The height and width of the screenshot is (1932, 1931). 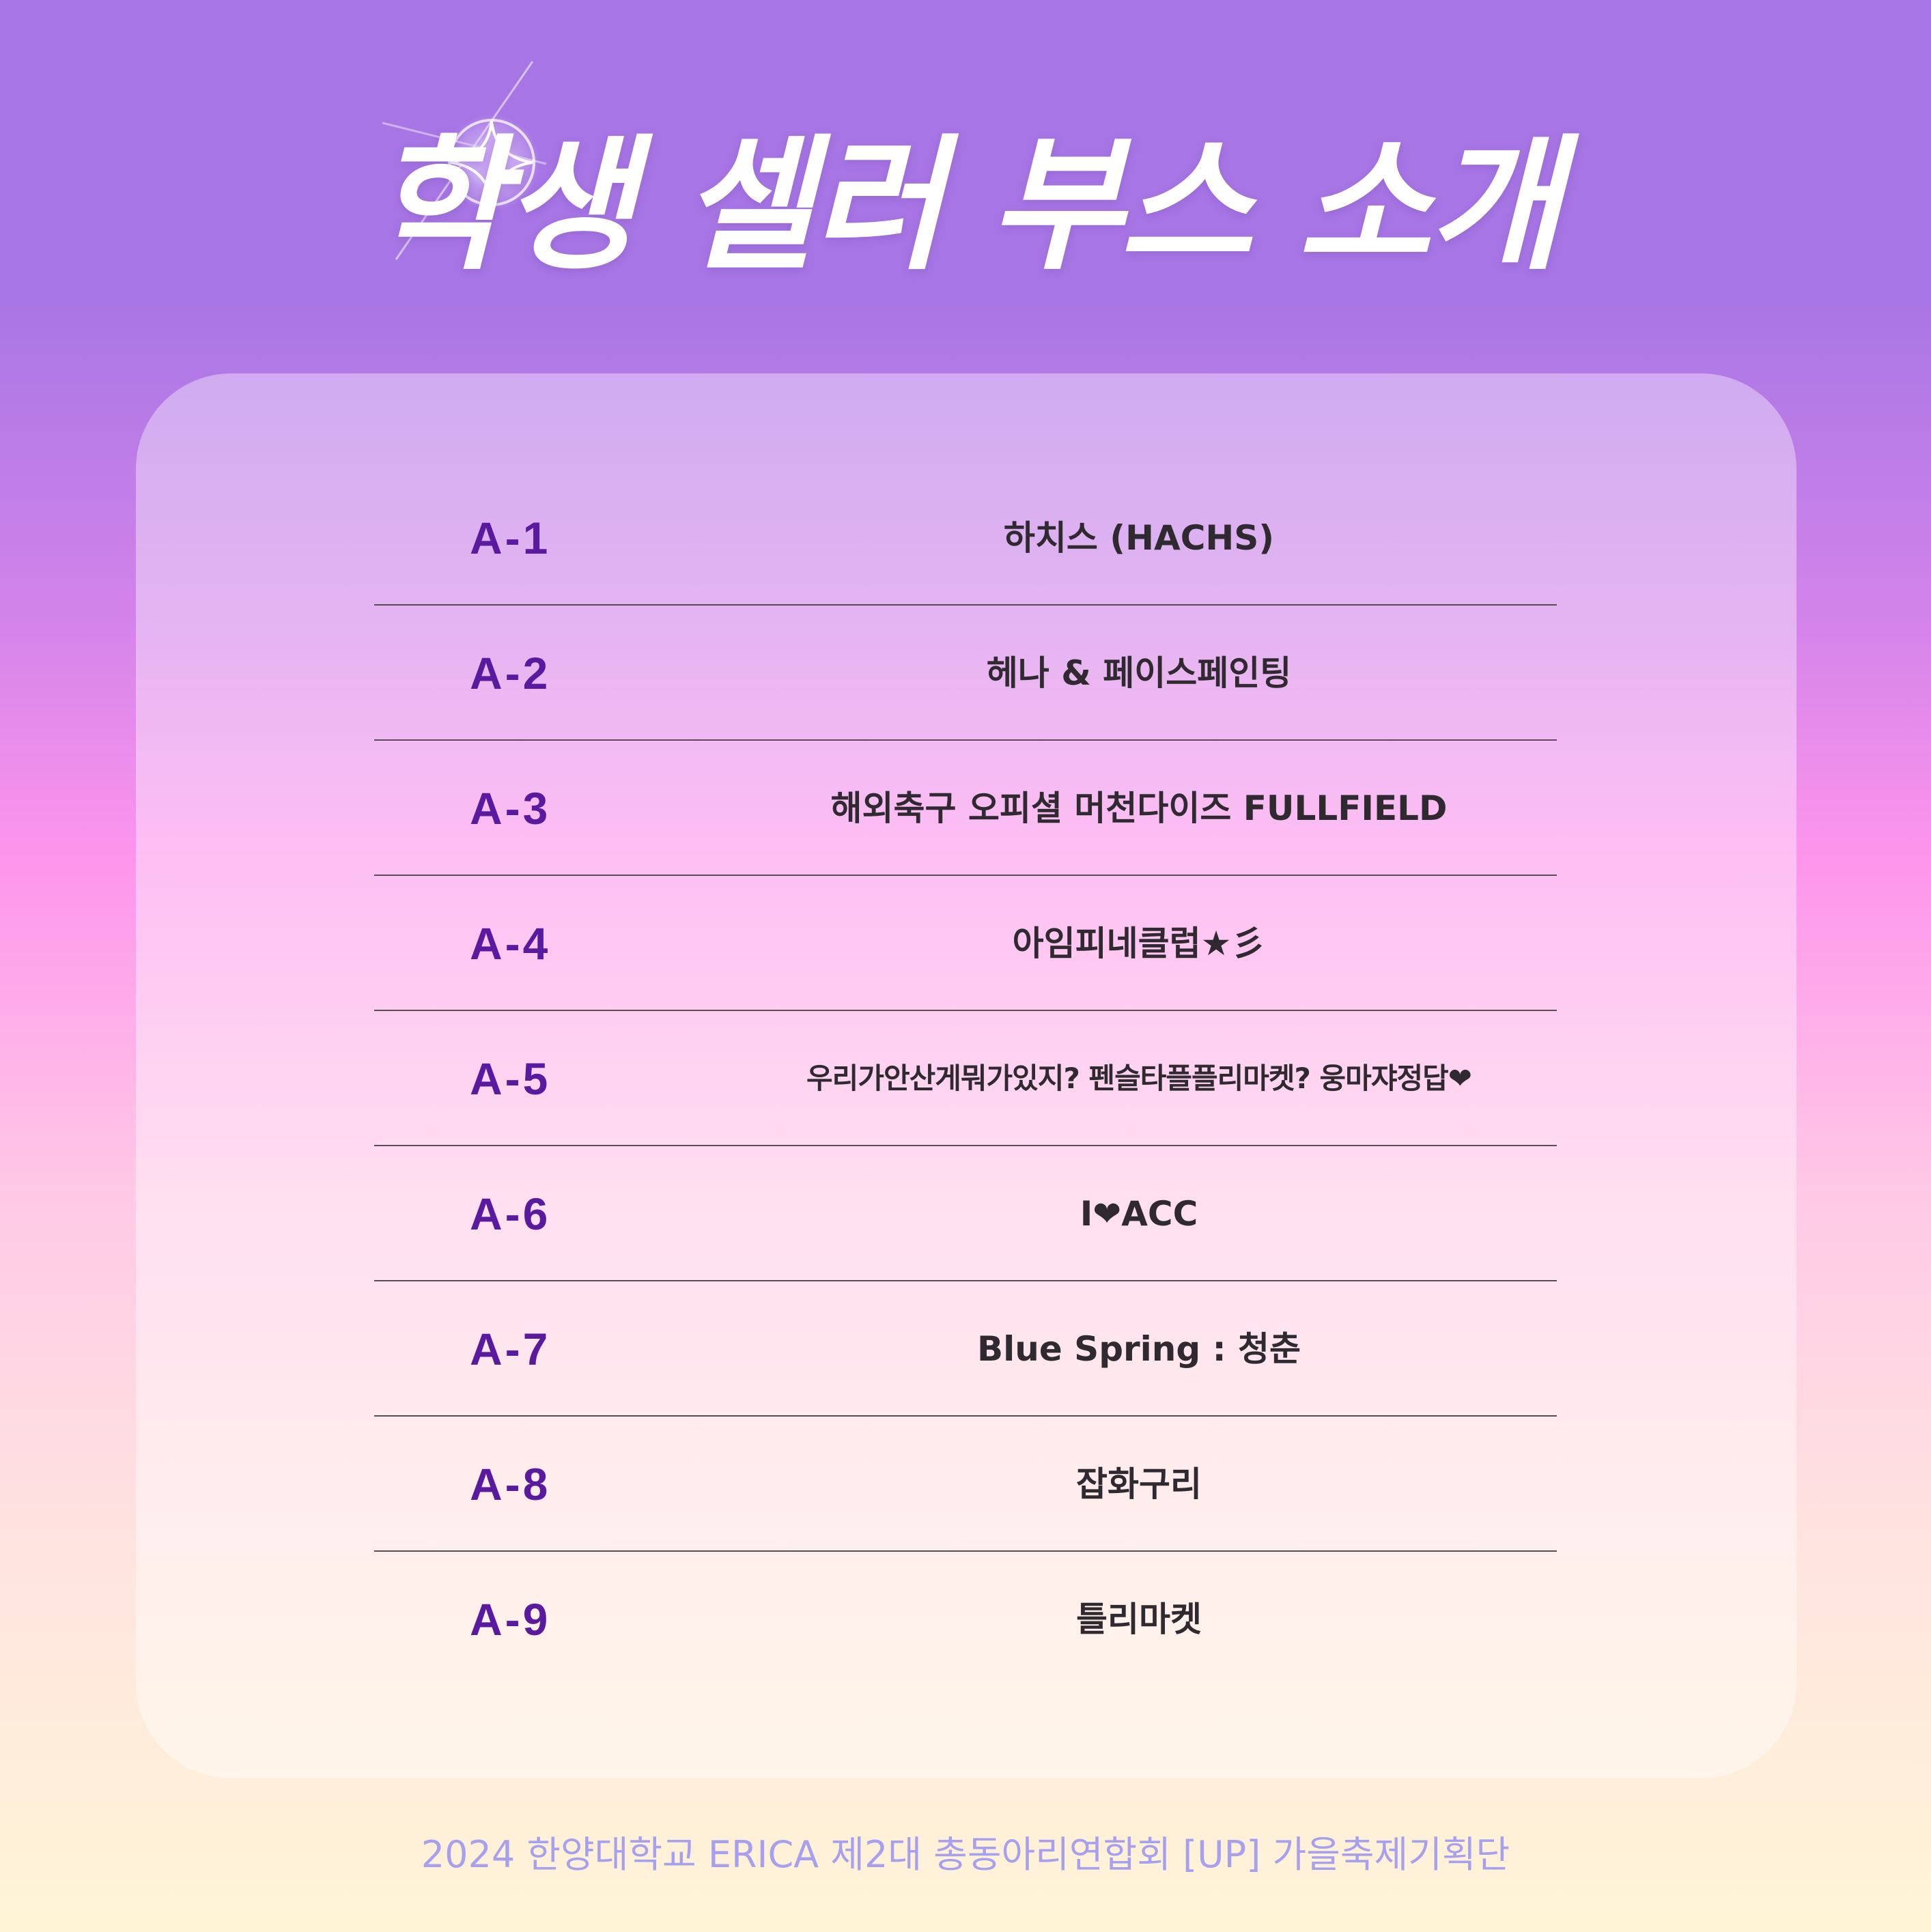 I want to click on booth-row: A-3 해외축구 오피셜 머천다이즈 FULLFIELD, so click(x=965, y=808).